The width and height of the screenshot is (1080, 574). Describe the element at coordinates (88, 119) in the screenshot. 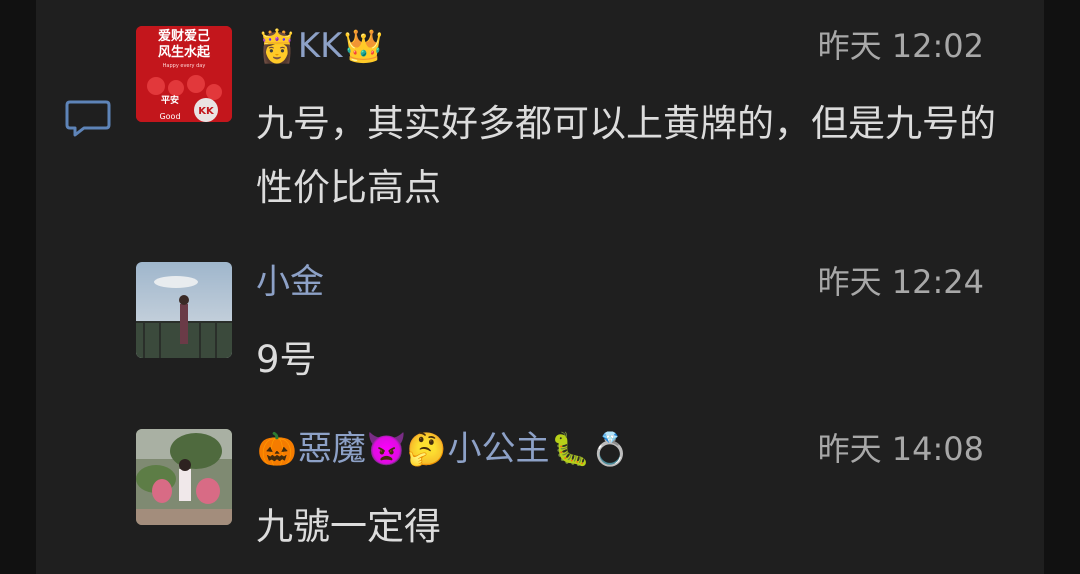

I see `comment-bubble-icon` at that location.